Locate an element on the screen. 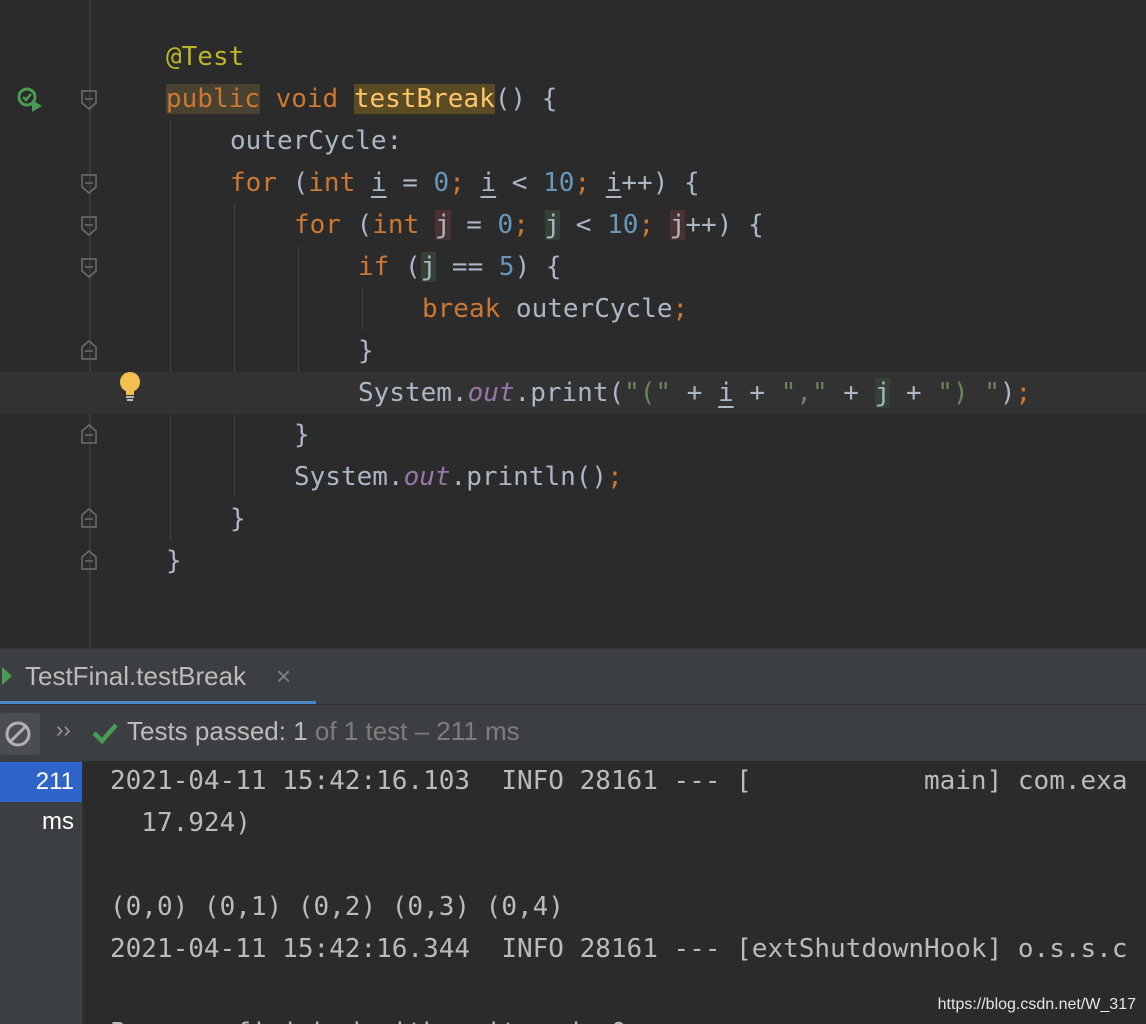  keyword: for is located at coordinates (253, 183).